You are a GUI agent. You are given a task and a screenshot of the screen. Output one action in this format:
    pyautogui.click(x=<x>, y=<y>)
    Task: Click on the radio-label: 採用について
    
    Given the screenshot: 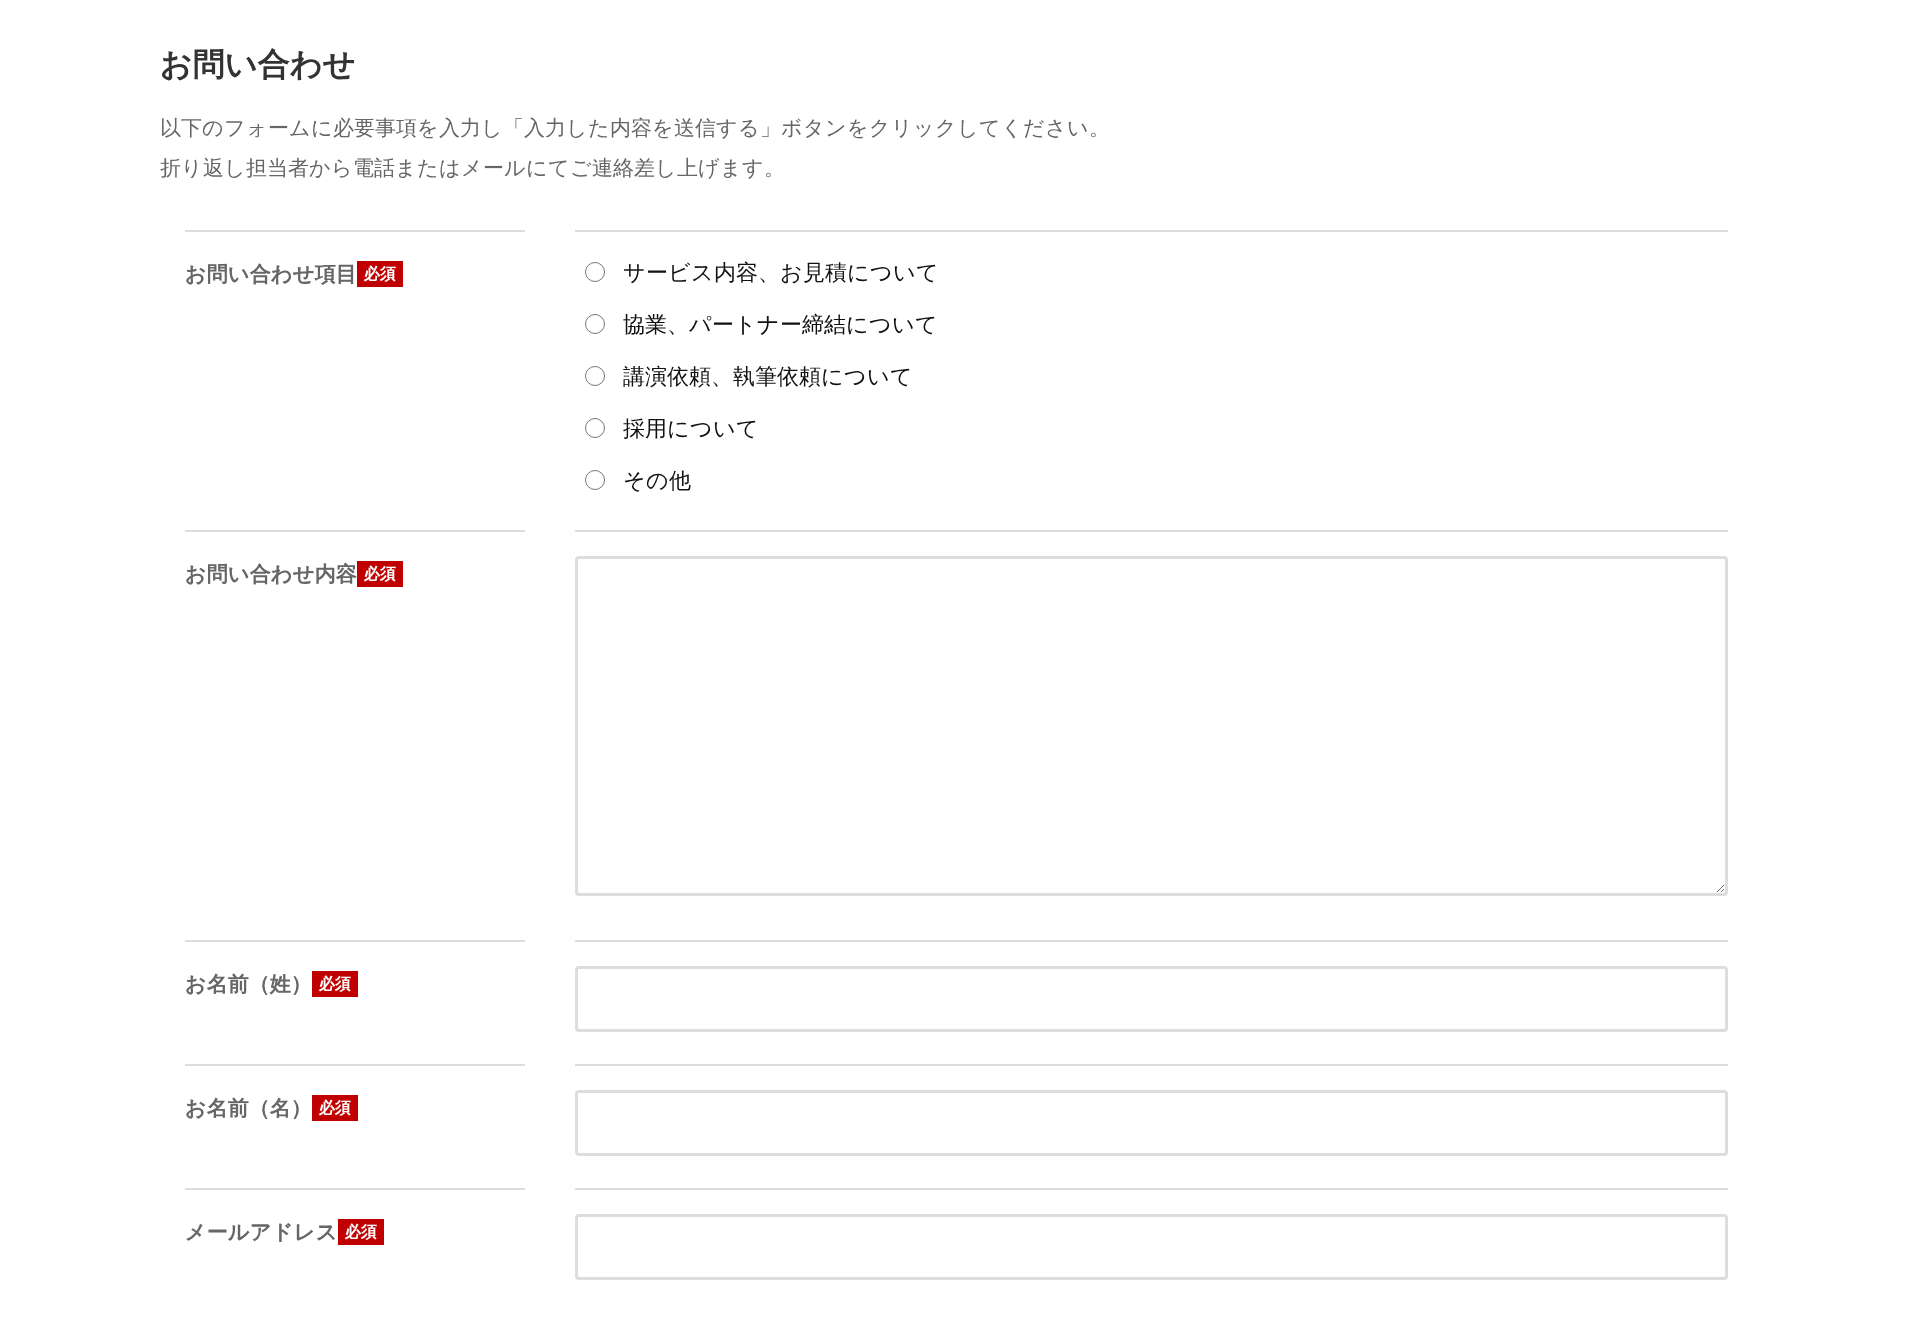 What is the action you would take?
    pyautogui.click(x=691, y=428)
    